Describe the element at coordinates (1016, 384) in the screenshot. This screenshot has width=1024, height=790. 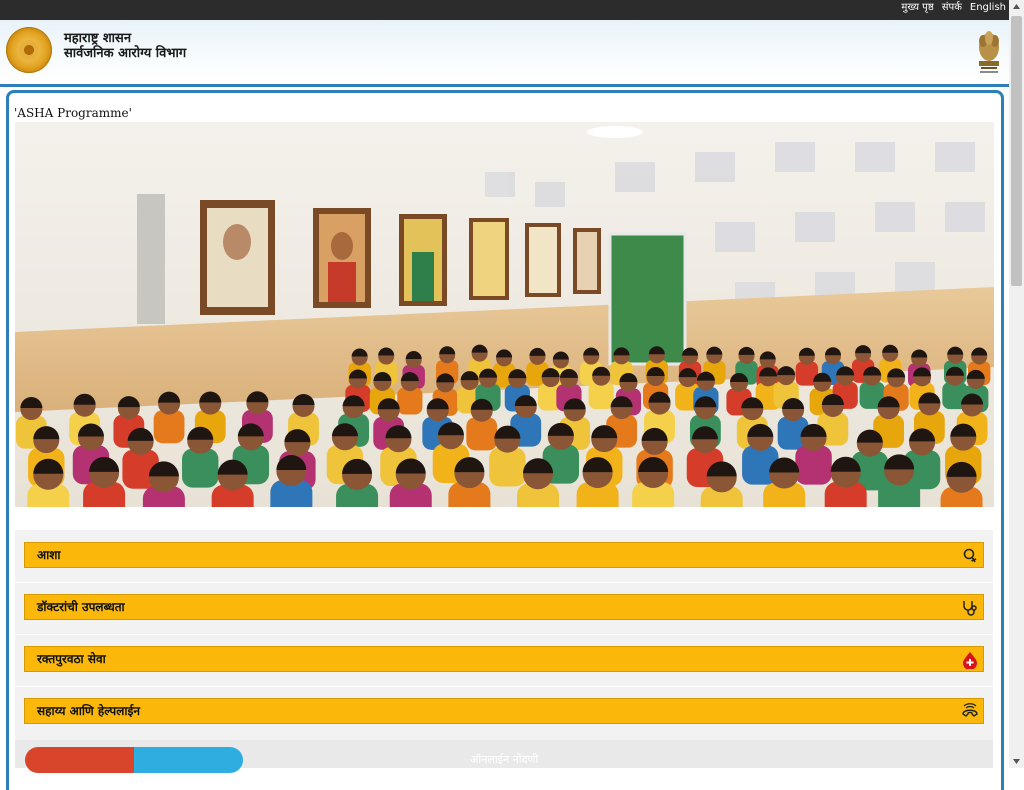
I see `page-scrollbar` at that location.